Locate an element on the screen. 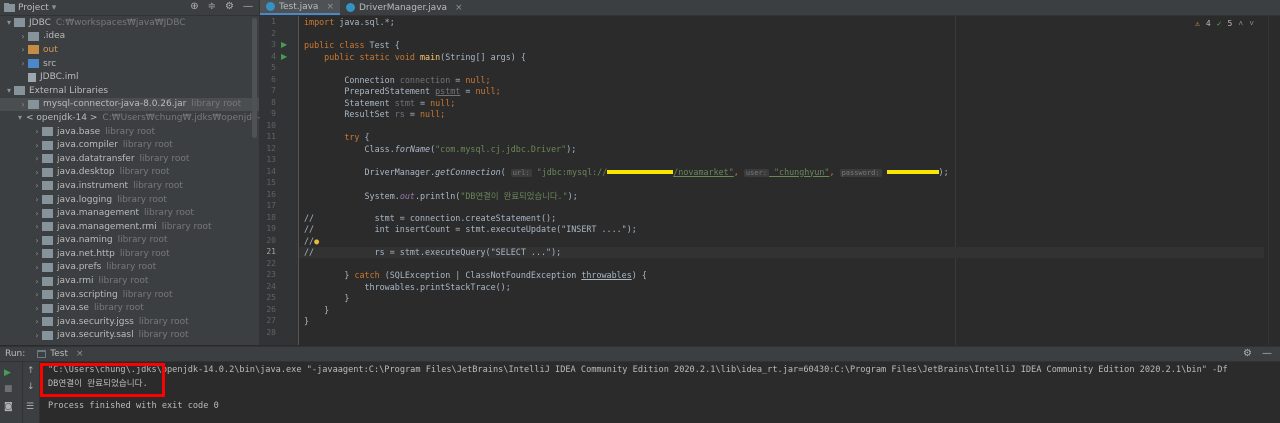 This screenshot has width=1280, height=423. tree-item-label: .idea is located at coordinates (54, 36).